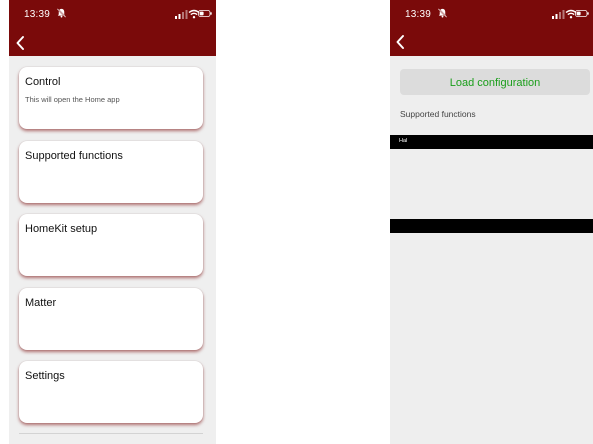 The width and height of the screenshot is (593, 444). Describe the element at coordinates (45, 376) in the screenshot. I see `card-title: Settings` at that location.